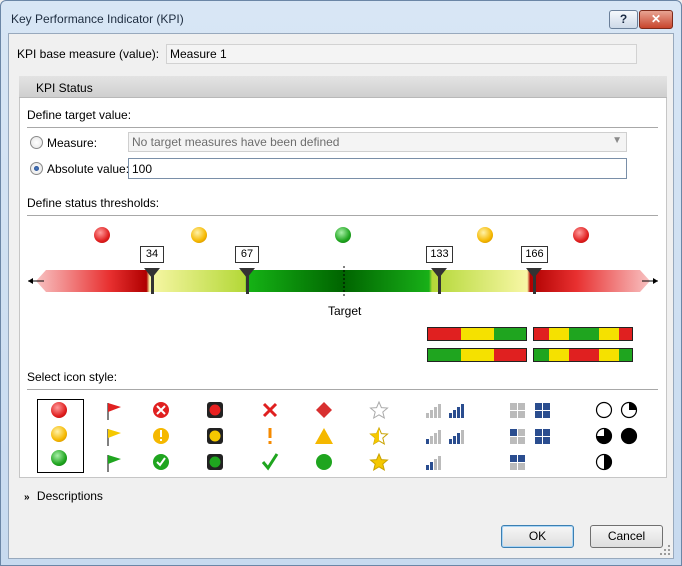 This screenshot has height=566, width=682. Describe the element at coordinates (114, 463) in the screenshot. I see `green-flag-icon` at that location.